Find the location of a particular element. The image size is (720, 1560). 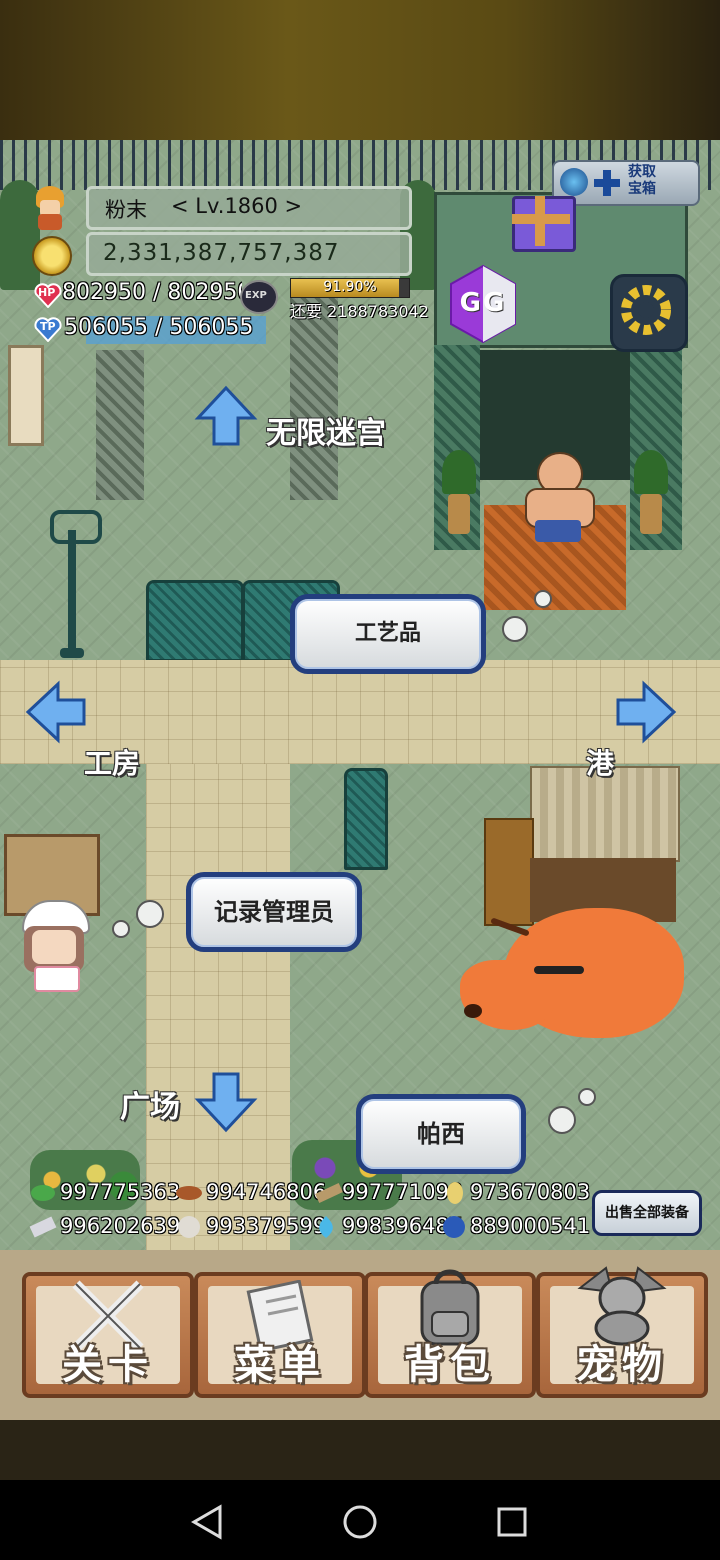

gold-panel: 2,331,387,757,387 is located at coordinates (249, 254).